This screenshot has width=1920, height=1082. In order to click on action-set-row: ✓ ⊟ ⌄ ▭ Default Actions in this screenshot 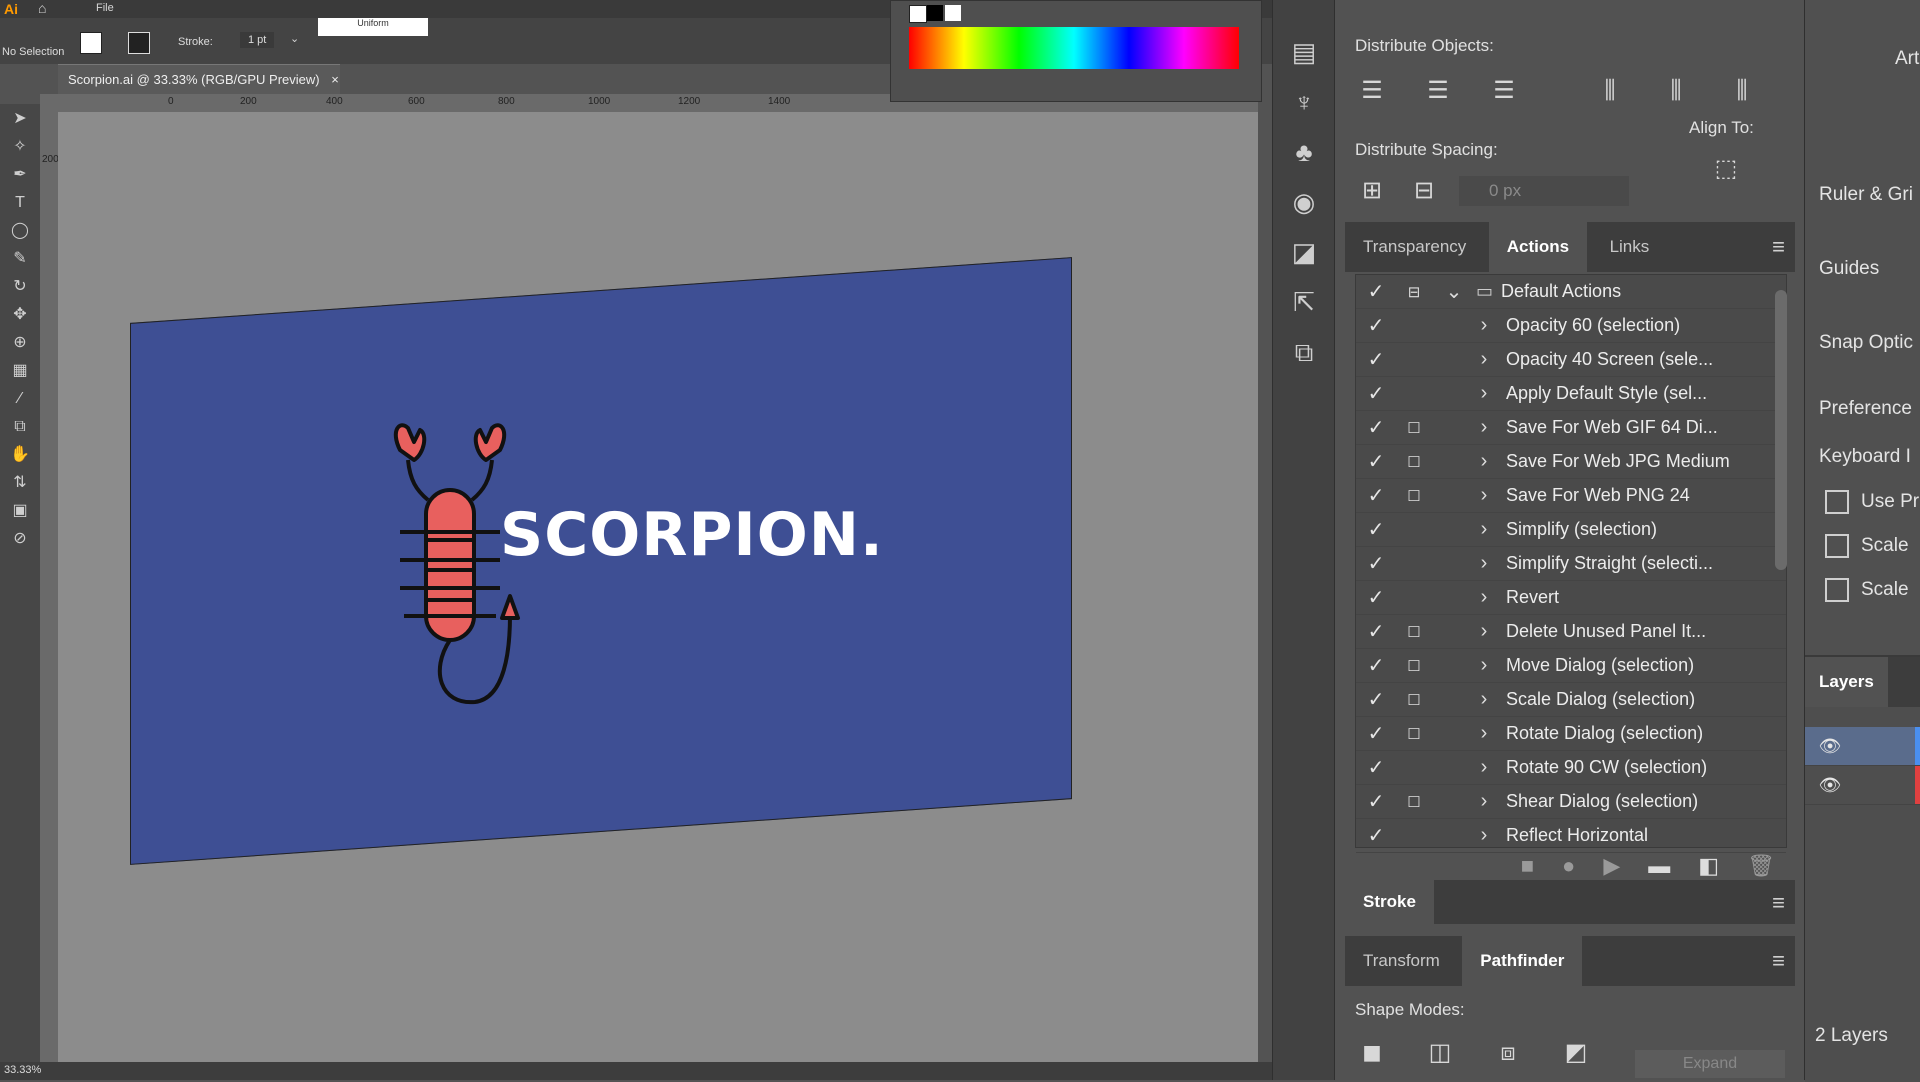, I will do `click(1571, 292)`.